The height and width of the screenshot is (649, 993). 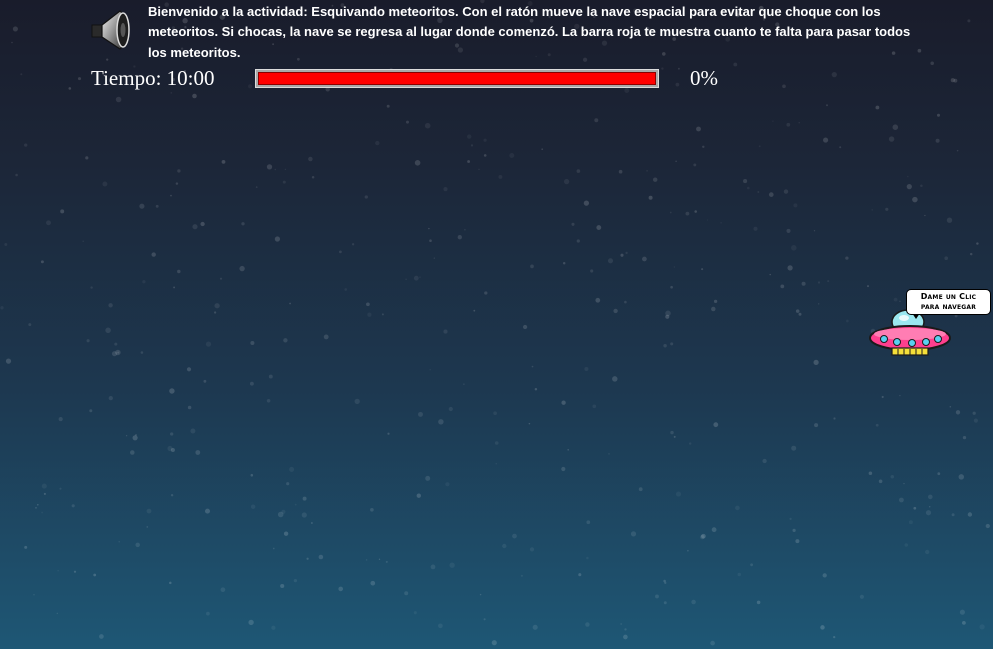 What do you see at coordinates (948, 302) in the screenshot?
I see `speech-bubble: Dame un Clic para navegar` at bounding box center [948, 302].